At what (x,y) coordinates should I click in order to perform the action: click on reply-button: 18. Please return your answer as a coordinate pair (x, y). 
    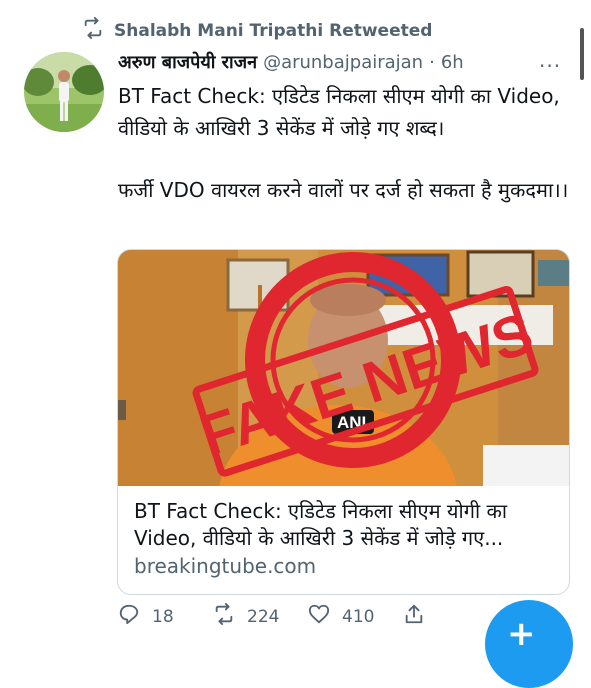
    Looking at the image, I should click on (165, 616).